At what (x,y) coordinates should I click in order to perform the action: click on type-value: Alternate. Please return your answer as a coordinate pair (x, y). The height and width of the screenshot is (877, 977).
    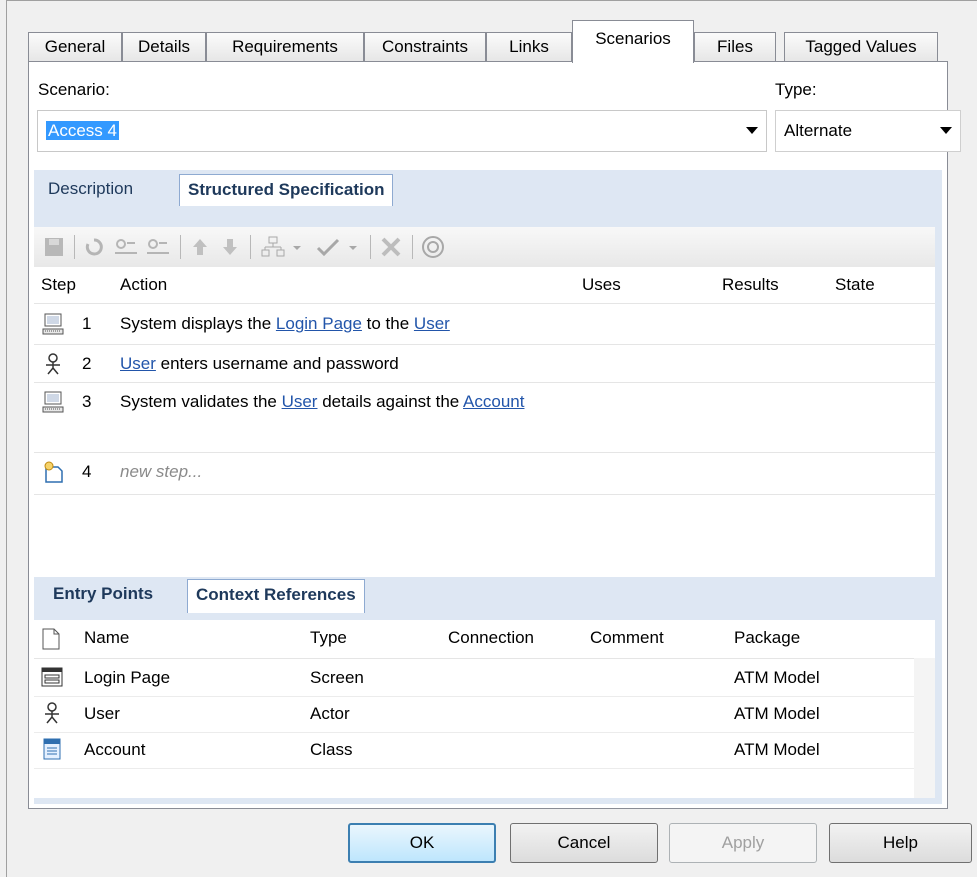
    Looking at the image, I should click on (818, 130).